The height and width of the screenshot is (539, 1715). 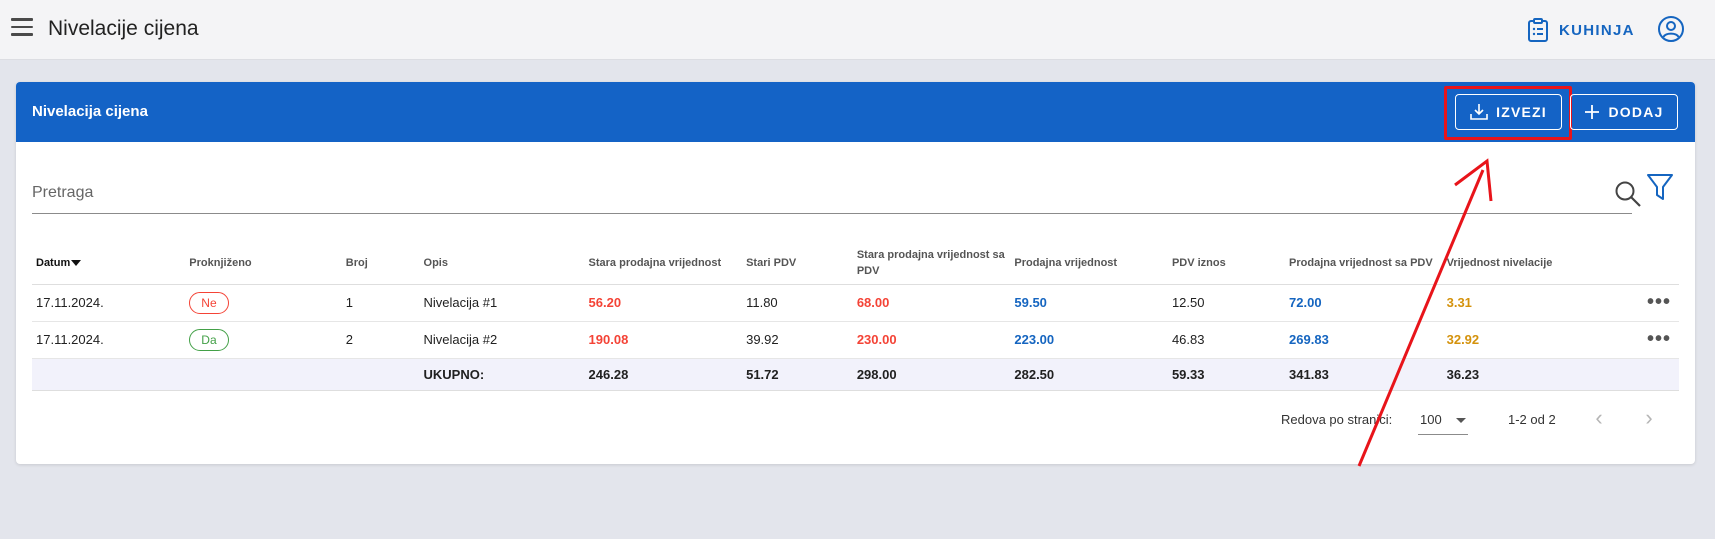 What do you see at coordinates (502, 263) in the screenshot?
I see `column-header-description: Opis` at bounding box center [502, 263].